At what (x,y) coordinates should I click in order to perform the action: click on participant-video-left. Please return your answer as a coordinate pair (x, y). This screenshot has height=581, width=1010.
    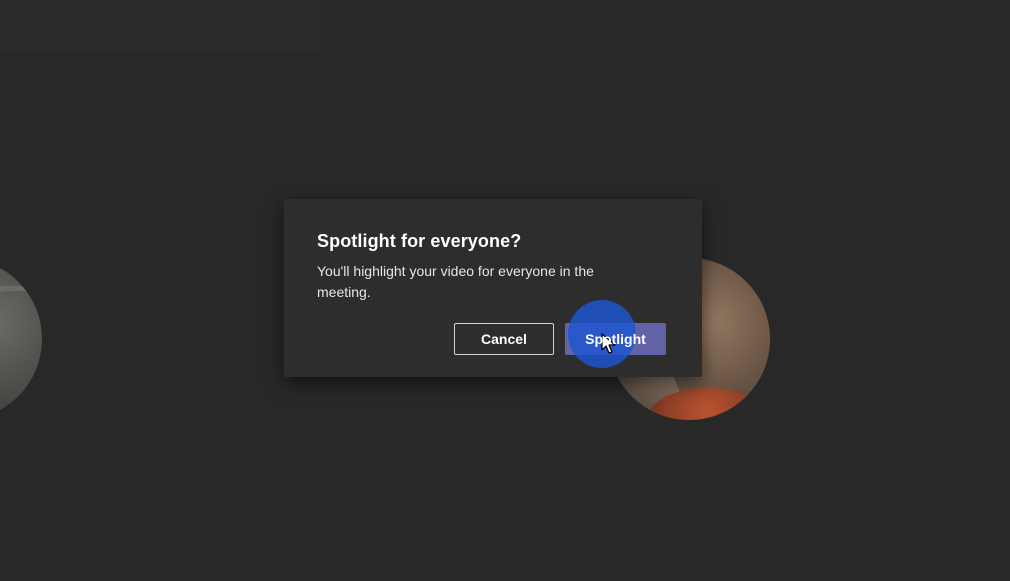
    Looking at the image, I should click on (21, 339).